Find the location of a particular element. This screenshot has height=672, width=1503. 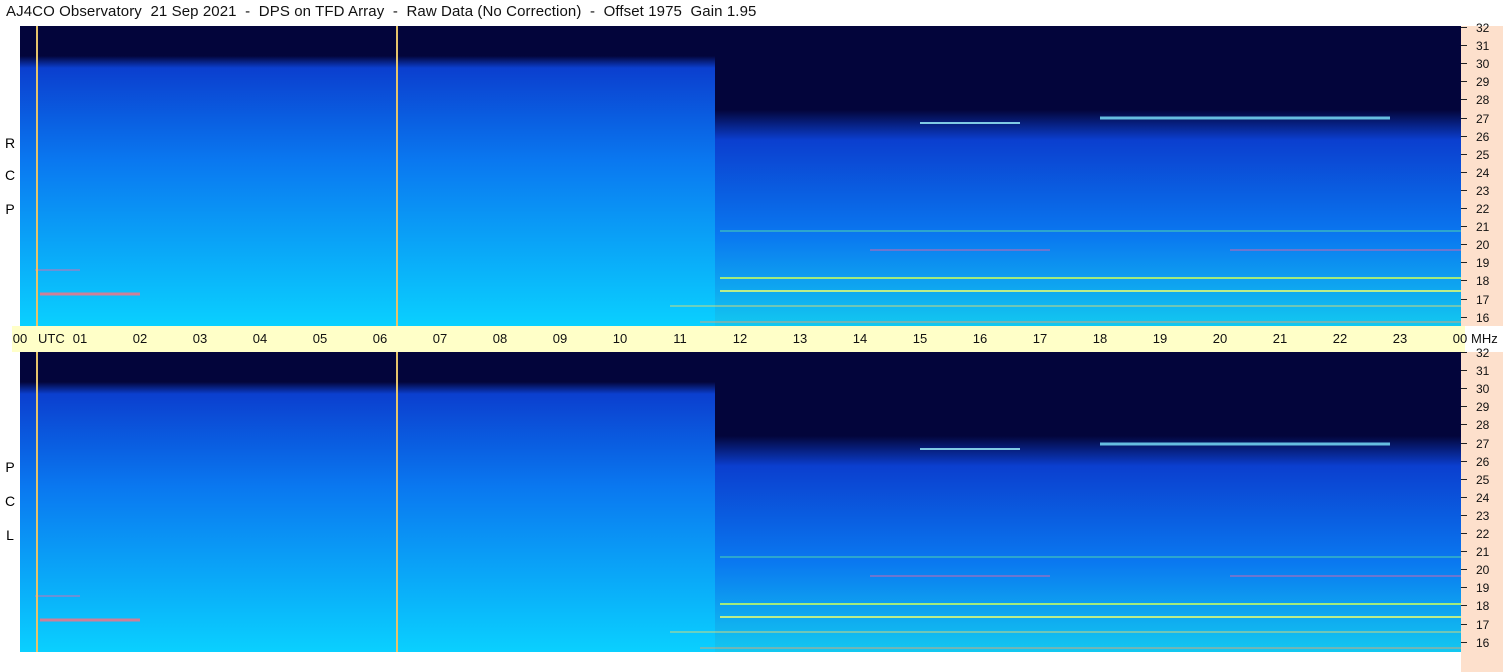

rcp-letter-c: C is located at coordinates (10, 175).